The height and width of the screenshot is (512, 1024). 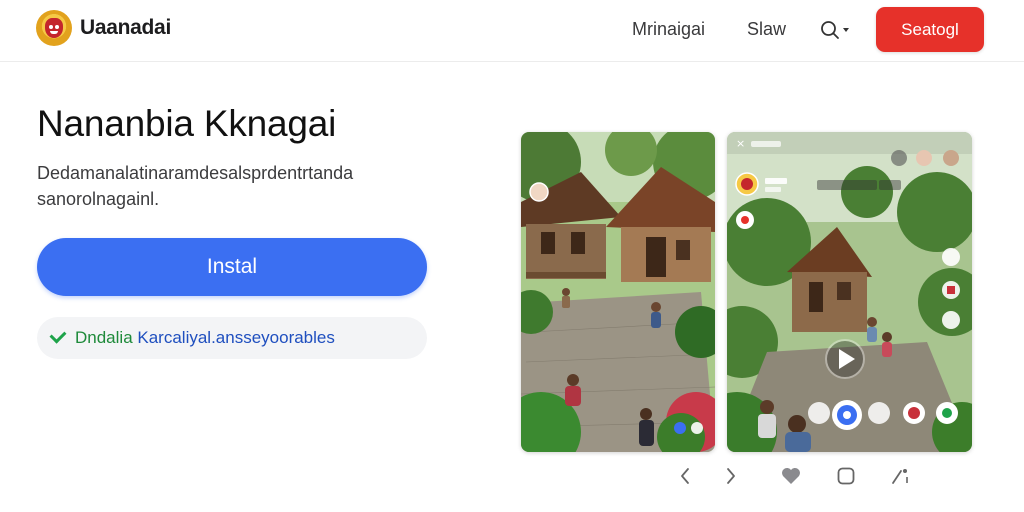 I want to click on chevron-down-icon, so click(x=846, y=30).